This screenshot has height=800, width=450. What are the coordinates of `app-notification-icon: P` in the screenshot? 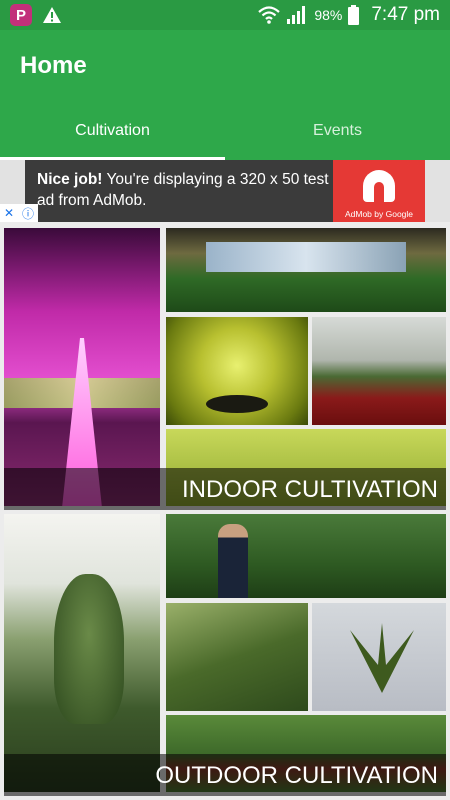 It's located at (21, 15).